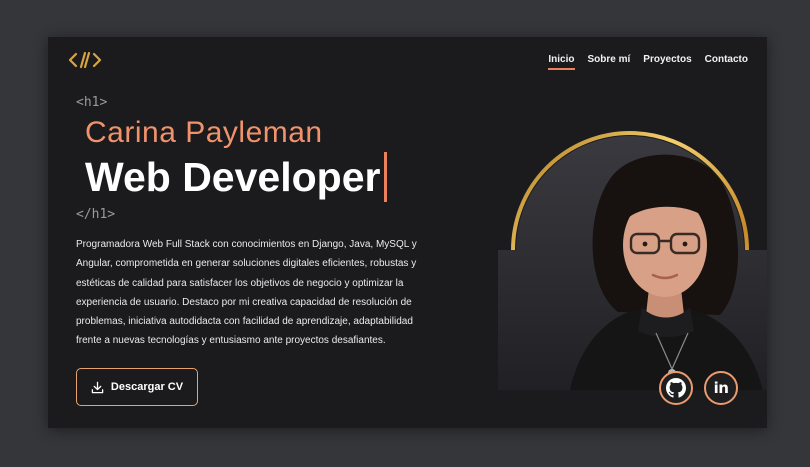  I want to click on download-cv-button: Descargar CV, so click(137, 387).